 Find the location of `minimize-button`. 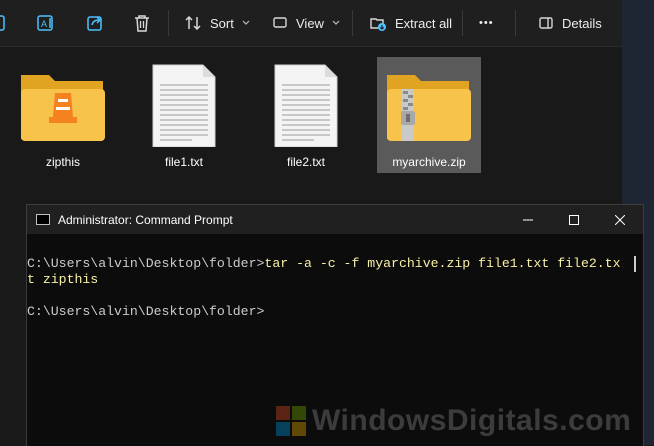

minimize-button is located at coordinates (528, 219).